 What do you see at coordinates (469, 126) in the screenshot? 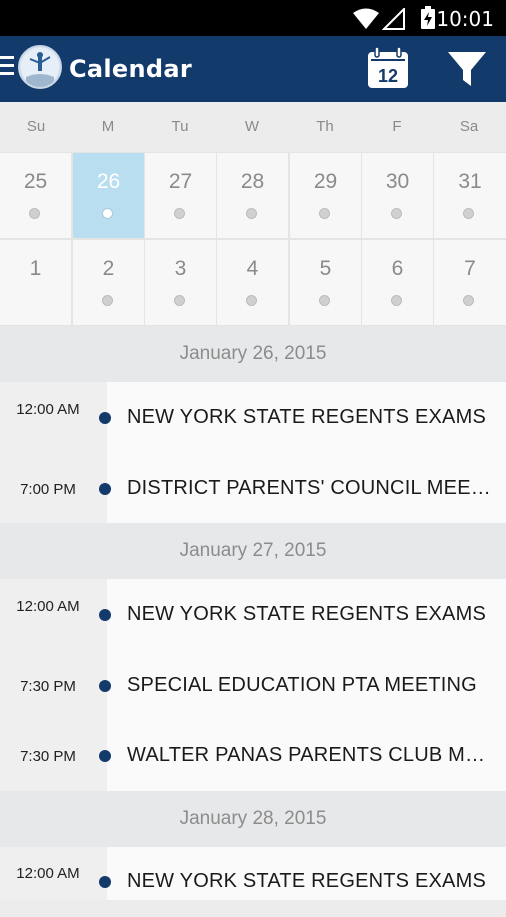
I see `weekday-label: Sa` at bounding box center [469, 126].